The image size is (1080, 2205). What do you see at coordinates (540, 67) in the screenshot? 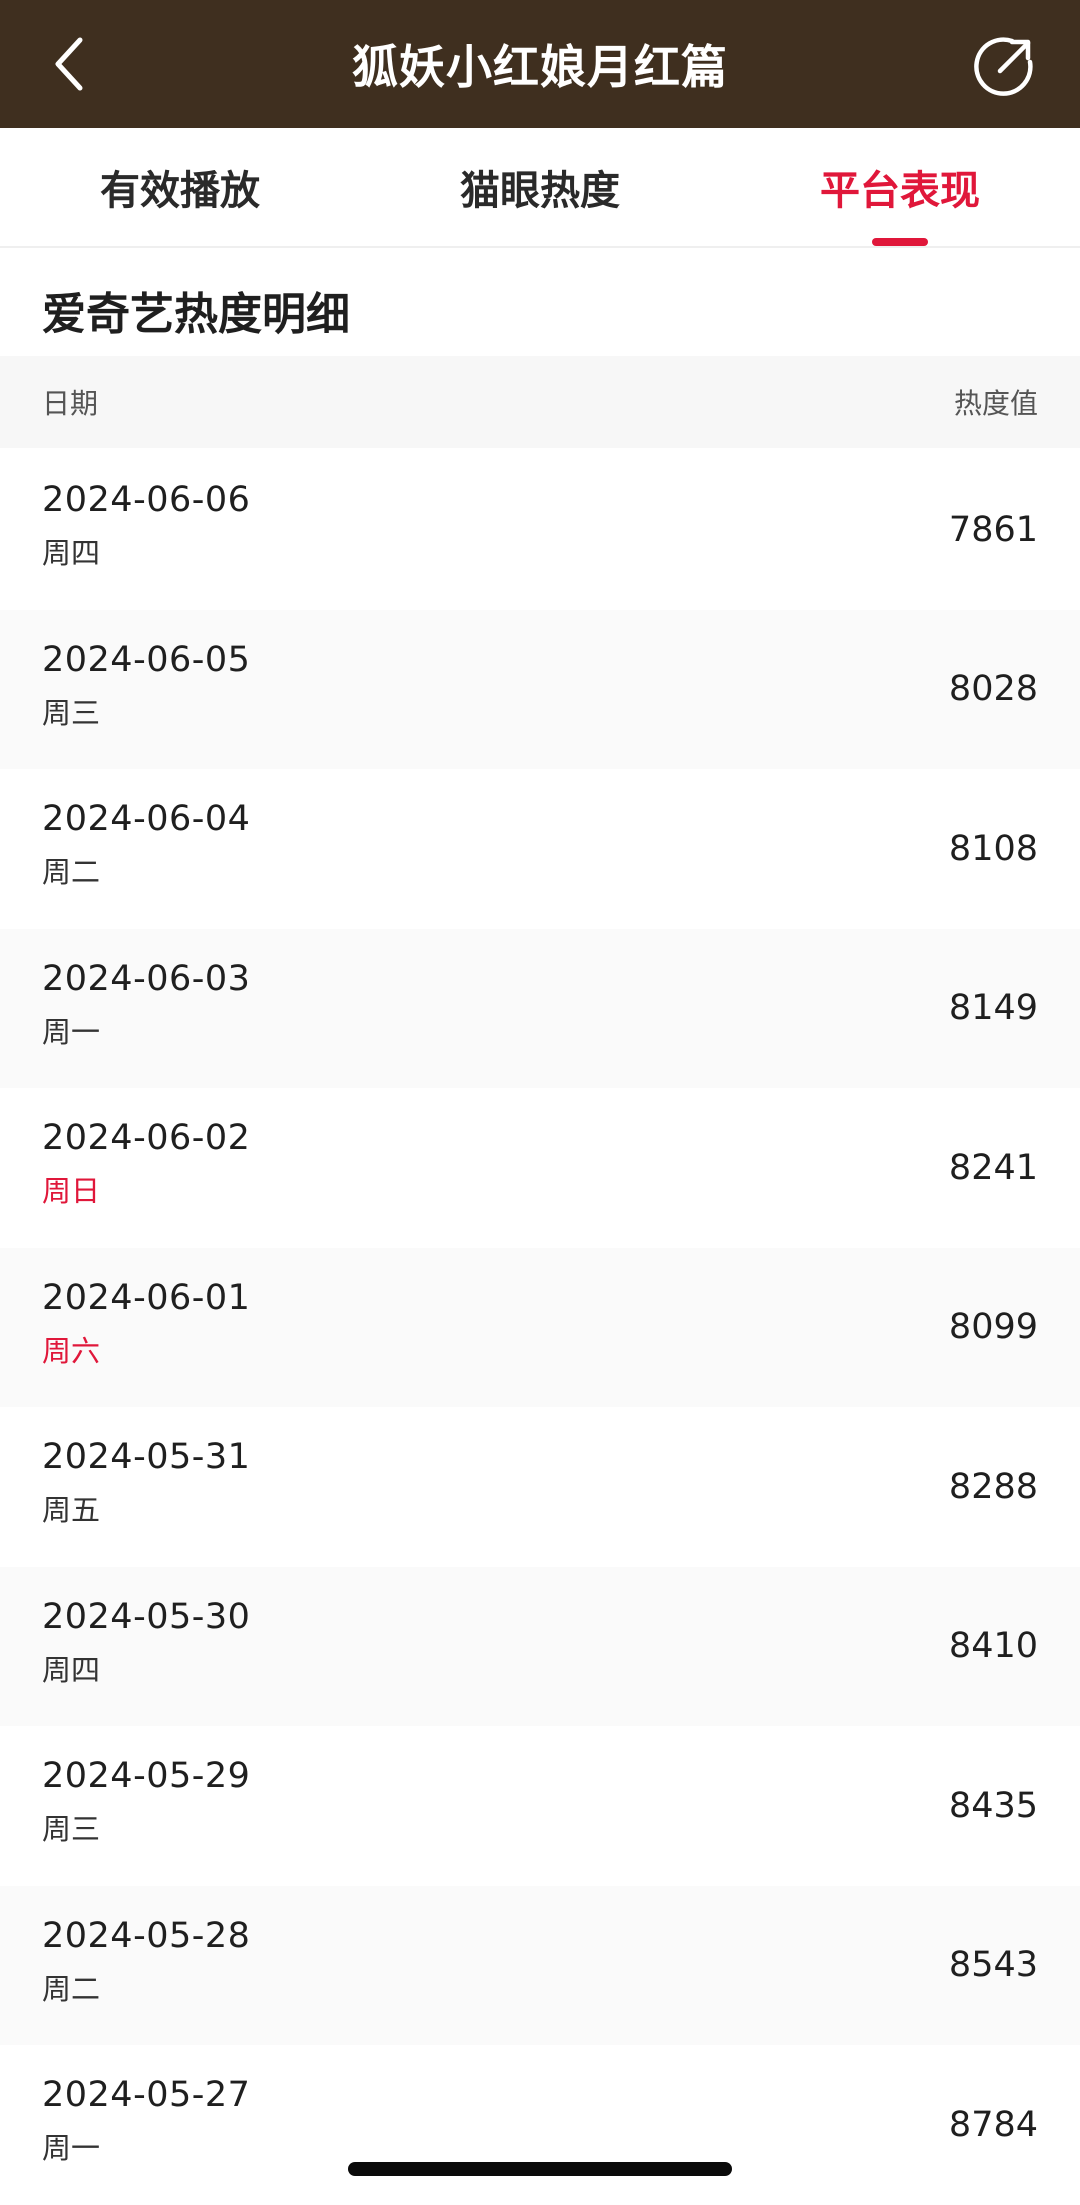
I see `page-title: 狐妖小红娘月红篇` at bounding box center [540, 67].